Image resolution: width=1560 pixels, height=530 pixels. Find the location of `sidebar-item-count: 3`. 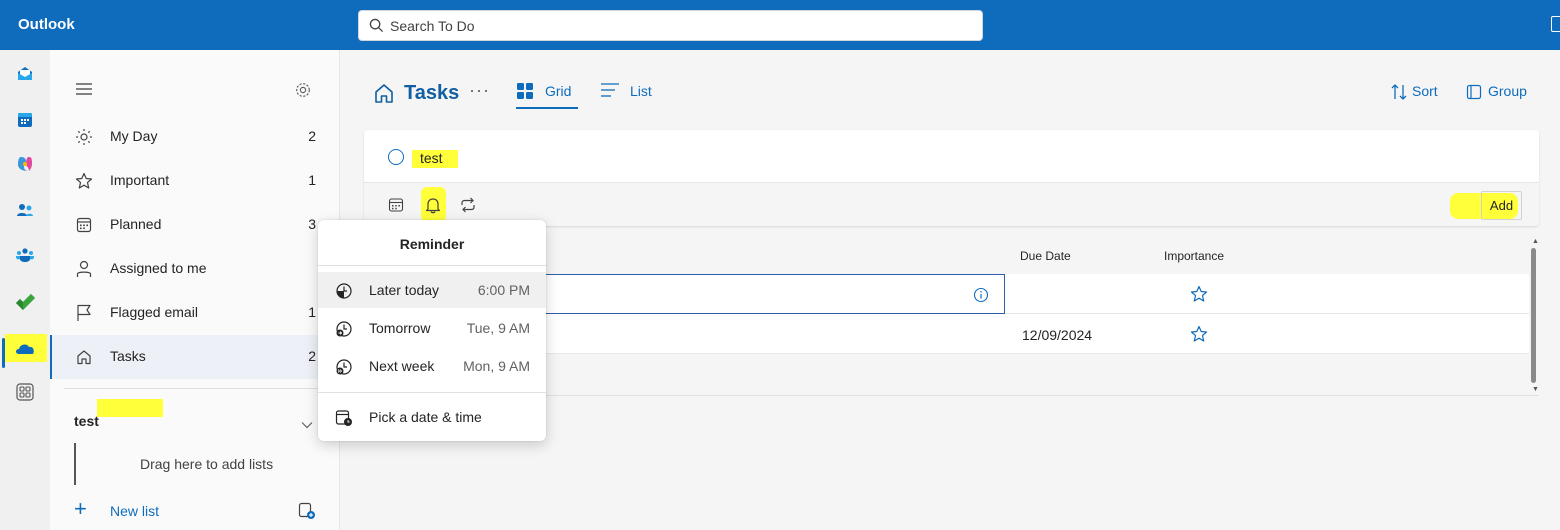

sidebar-item-count: 3 is located at coordinates (312, 224).